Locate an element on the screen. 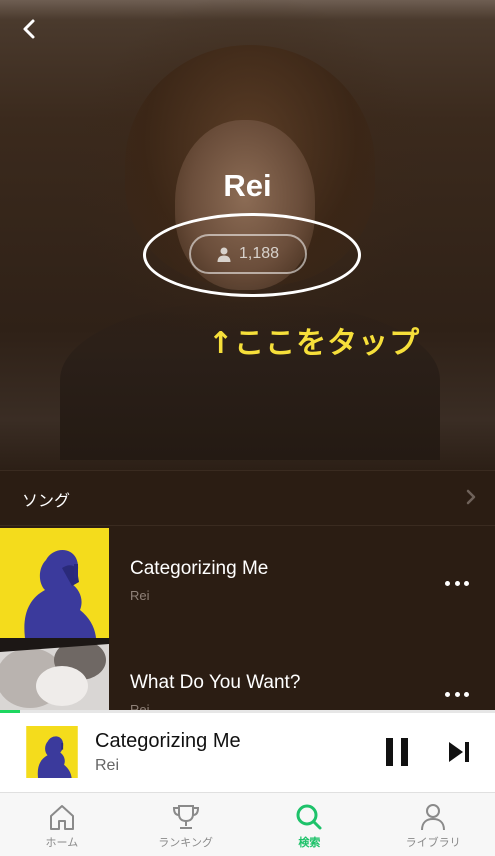 The image size is (495, 856). pause-icon is located at coordinates (397, 752).